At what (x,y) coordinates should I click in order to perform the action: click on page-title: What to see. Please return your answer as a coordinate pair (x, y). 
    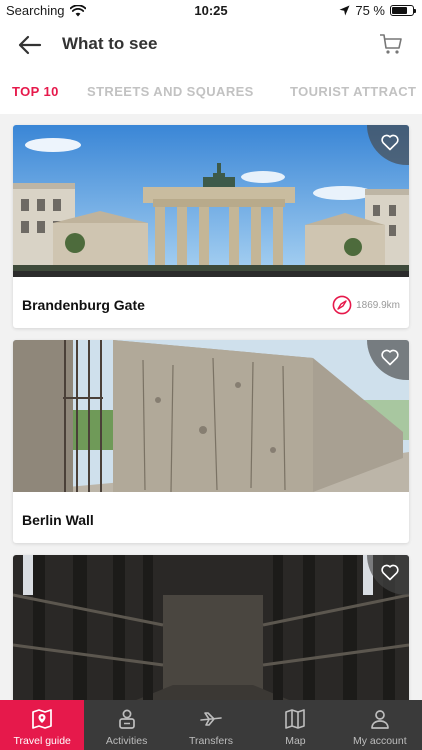
    Looking at the image, I should click on (110, 43).